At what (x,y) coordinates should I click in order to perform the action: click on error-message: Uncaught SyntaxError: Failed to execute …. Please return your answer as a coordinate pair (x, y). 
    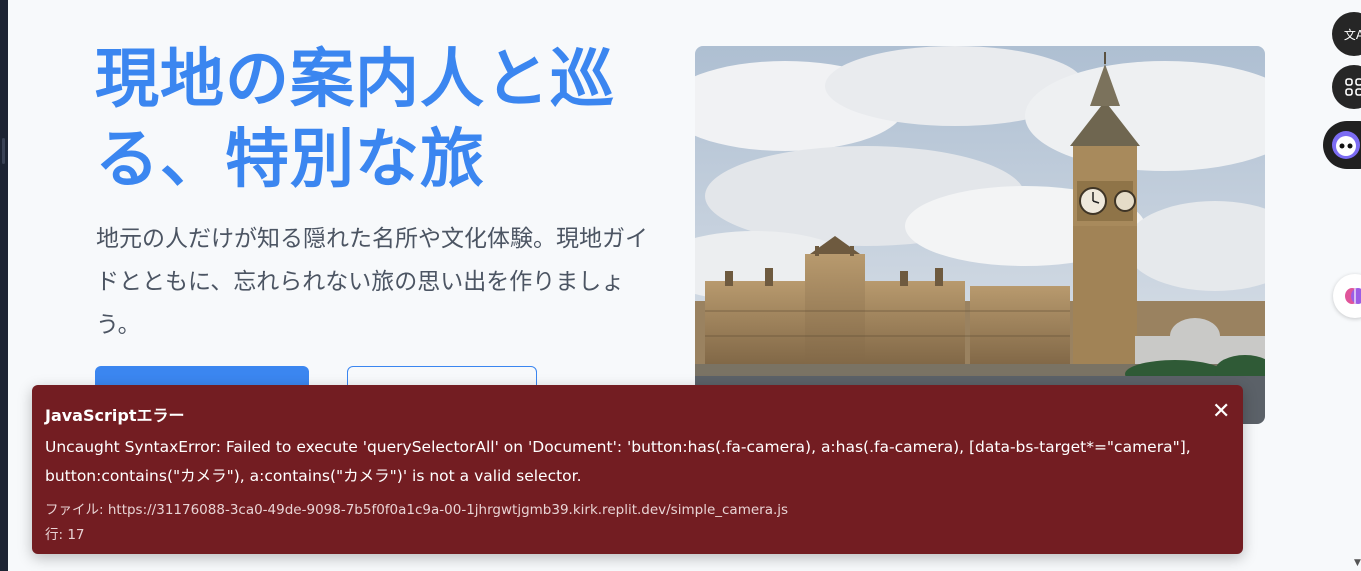
    Looking at the image, I should click on (618, 461).